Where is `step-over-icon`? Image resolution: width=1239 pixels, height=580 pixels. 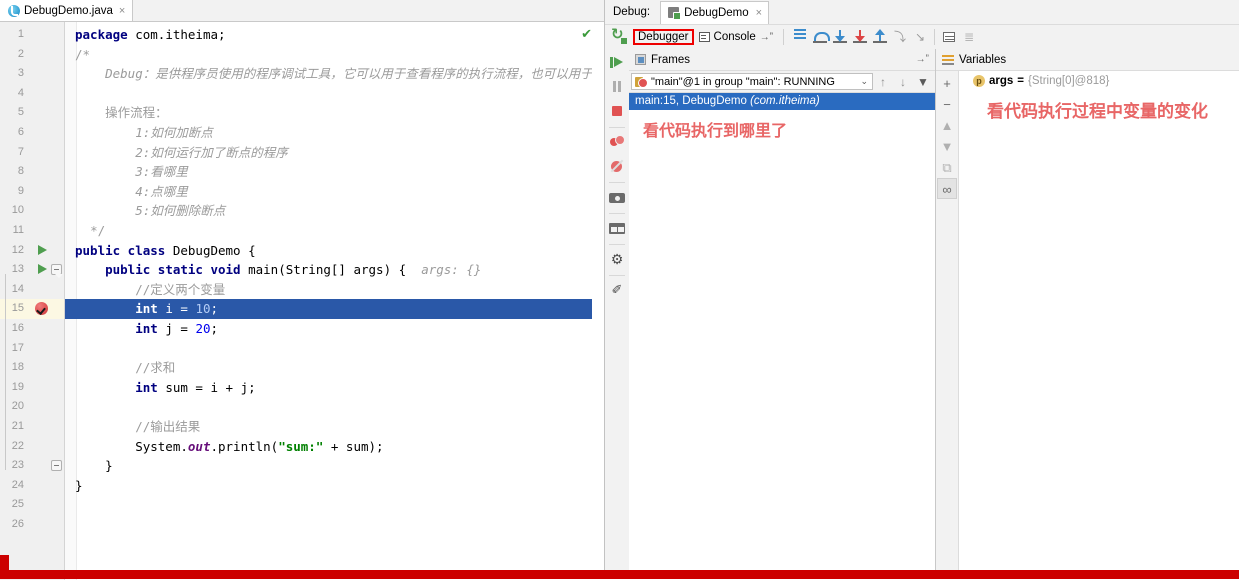
step-over-icon is located at coordinates (820, 37).